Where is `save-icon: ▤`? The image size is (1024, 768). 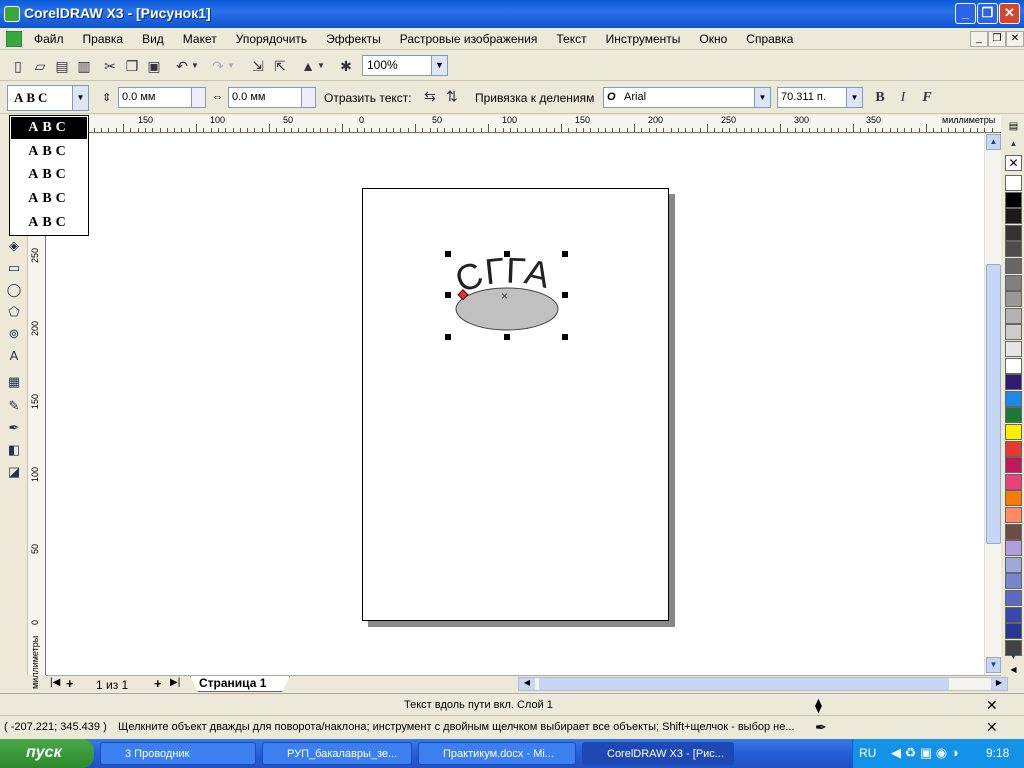
save-icon: ▤ is located at coordinates (62, 66).